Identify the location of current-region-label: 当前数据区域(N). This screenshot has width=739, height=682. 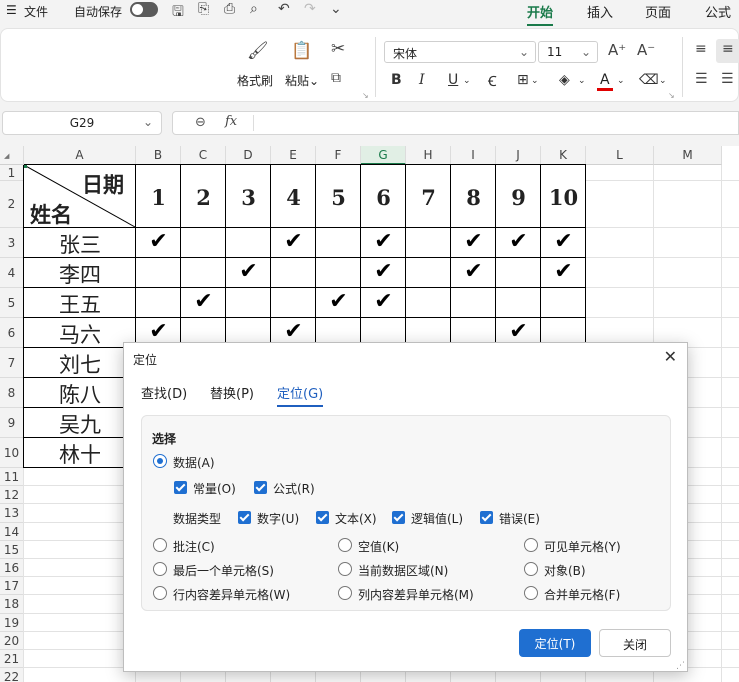
(403, 570).